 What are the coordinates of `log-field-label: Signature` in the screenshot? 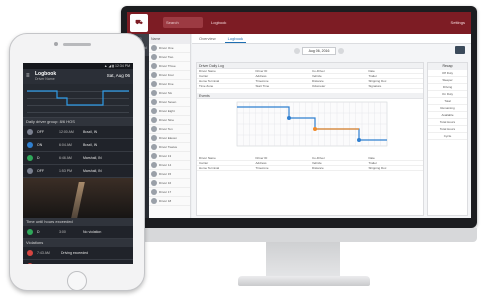 It's located at (394, 86).